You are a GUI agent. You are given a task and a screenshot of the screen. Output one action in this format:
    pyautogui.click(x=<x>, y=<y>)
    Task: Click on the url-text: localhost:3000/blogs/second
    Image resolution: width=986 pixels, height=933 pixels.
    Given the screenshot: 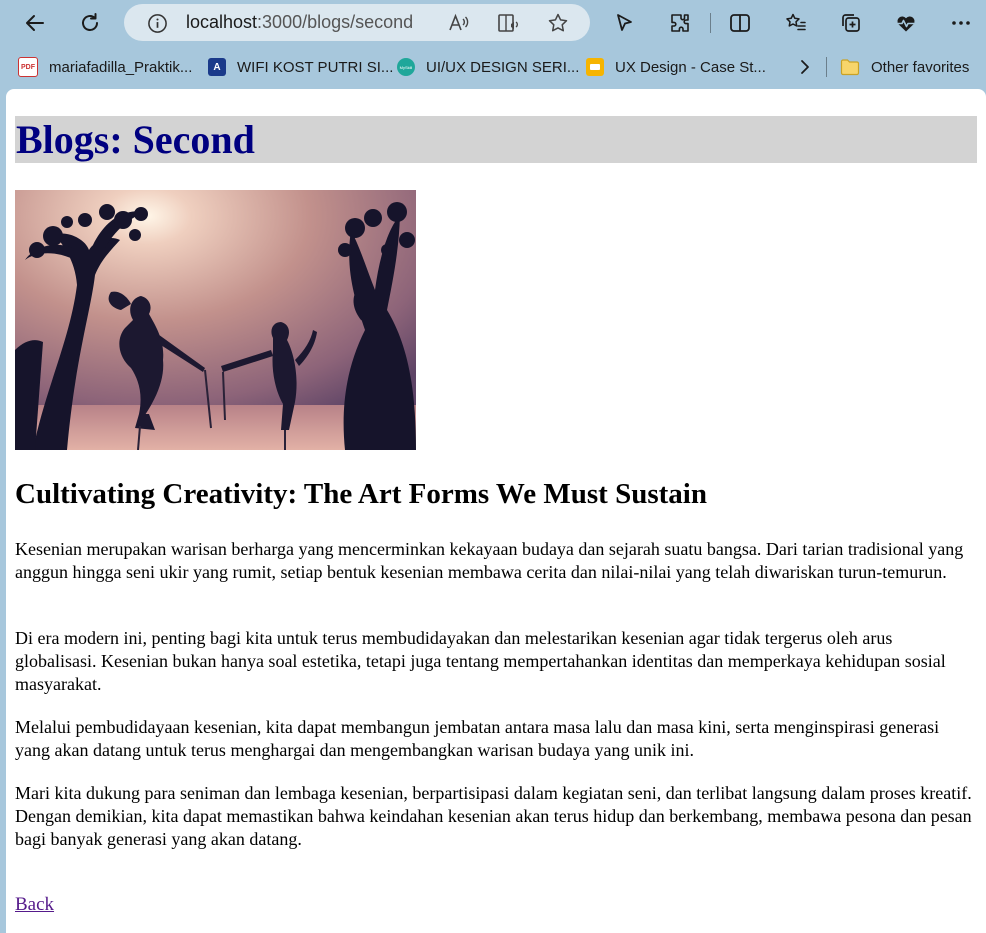 What is the action you would take?
    pyautogui.click(x=299, y=22)
    